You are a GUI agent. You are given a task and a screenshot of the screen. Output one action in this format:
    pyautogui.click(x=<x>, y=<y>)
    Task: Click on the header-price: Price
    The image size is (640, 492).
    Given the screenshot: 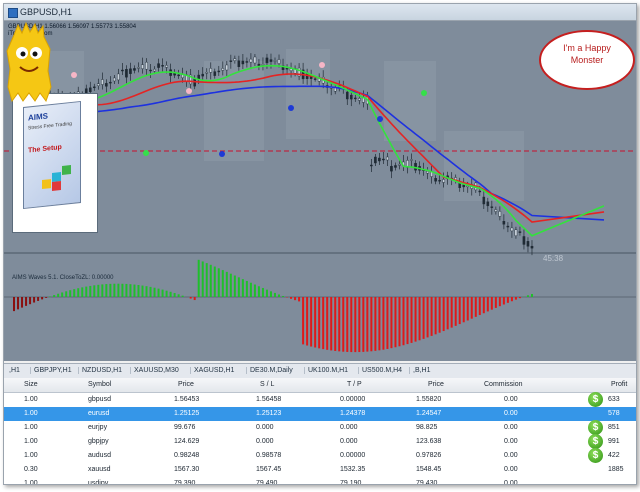 What is the action you would take?
    pyautogui.click(x=186, y=384)
    